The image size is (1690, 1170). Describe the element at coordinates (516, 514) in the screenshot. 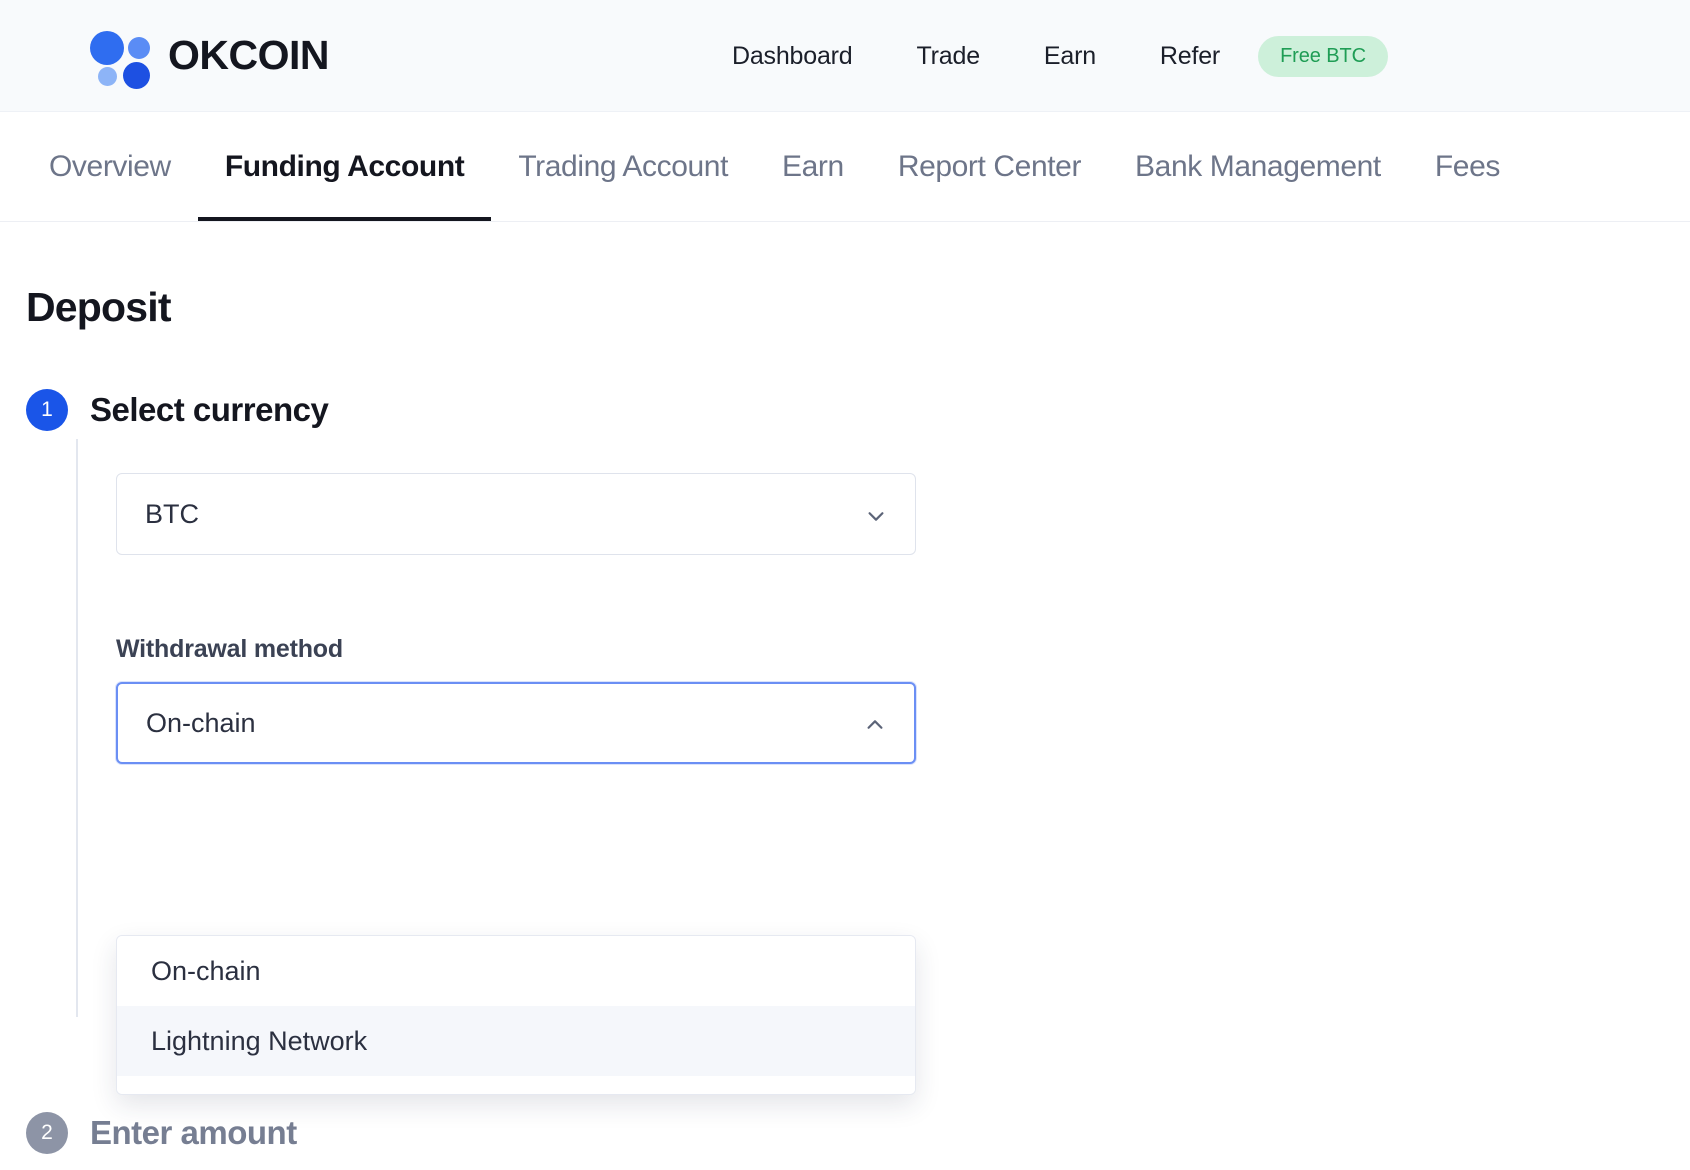

I see `currency-select: BTC` at that location.